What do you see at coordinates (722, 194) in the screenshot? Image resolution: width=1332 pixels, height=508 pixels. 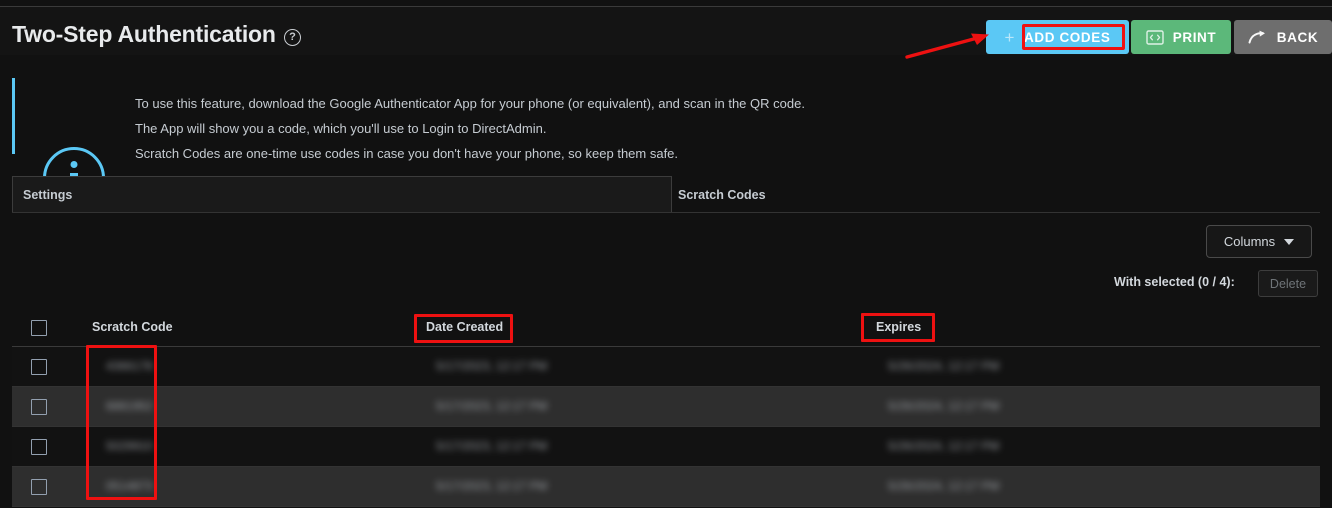 I see `tab-scratch-codes-label: Scratch Codes` at bounding box center [722, 194].